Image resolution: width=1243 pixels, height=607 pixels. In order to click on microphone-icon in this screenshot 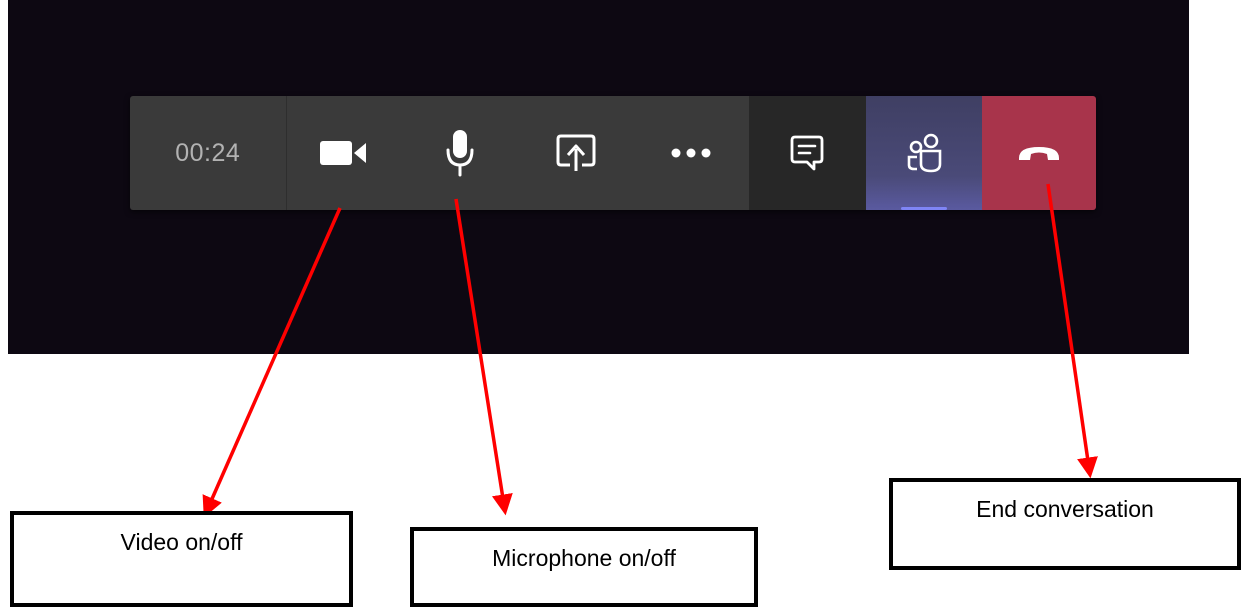, I will do `click(460, 153)`.